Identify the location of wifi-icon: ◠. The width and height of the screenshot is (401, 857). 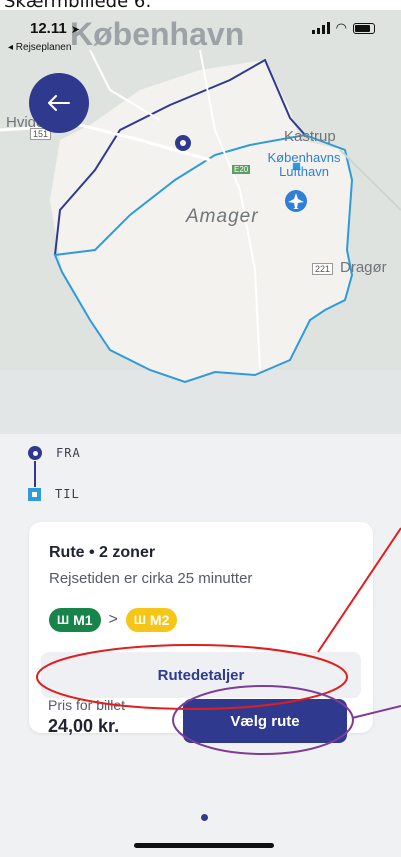
(341, 27).